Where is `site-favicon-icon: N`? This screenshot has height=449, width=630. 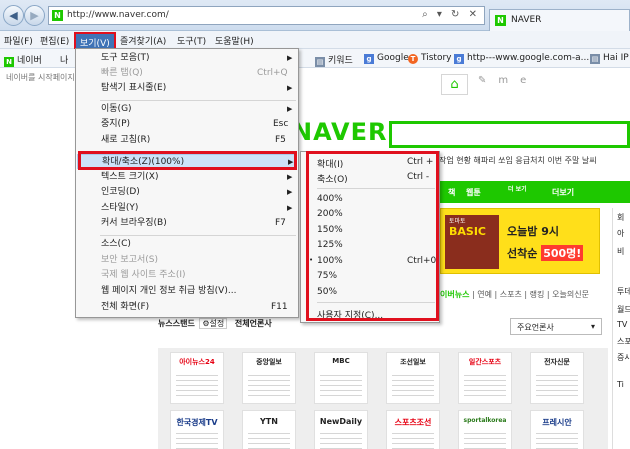 site-favicon-icon: N is located at coordinates (57, 15).